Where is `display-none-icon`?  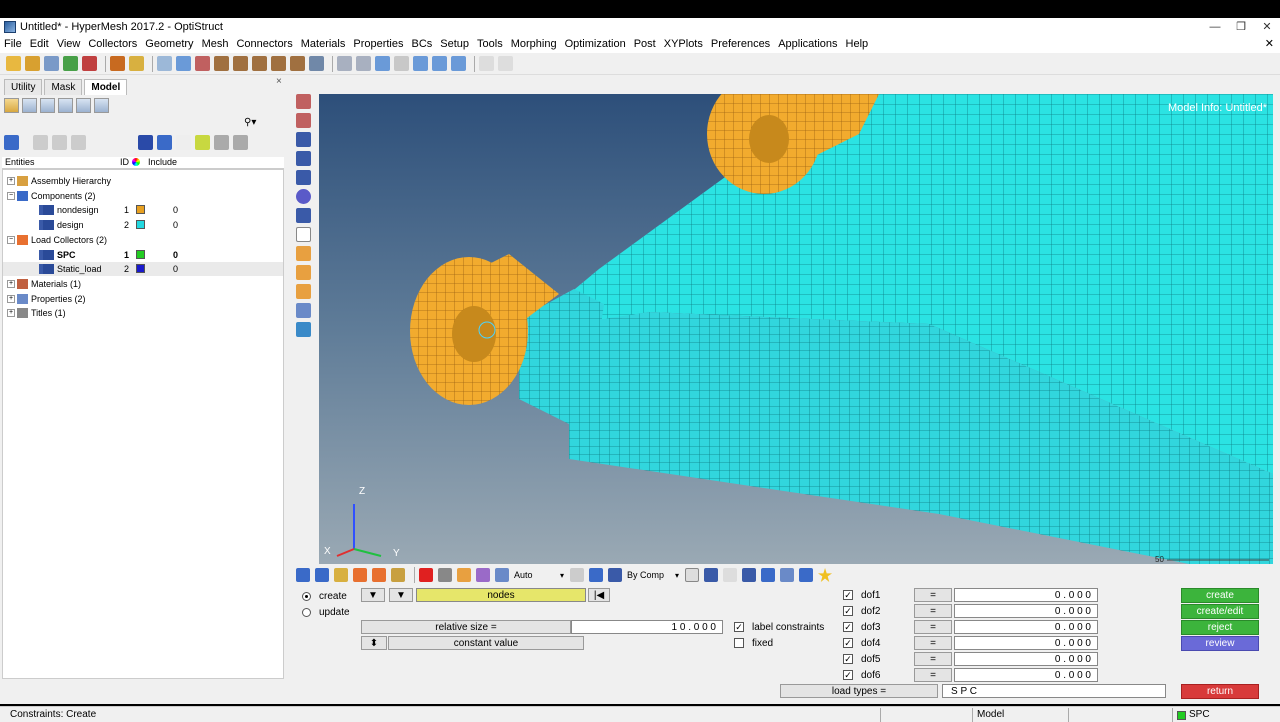 display-none-icon is located at coordinates (164, 142).